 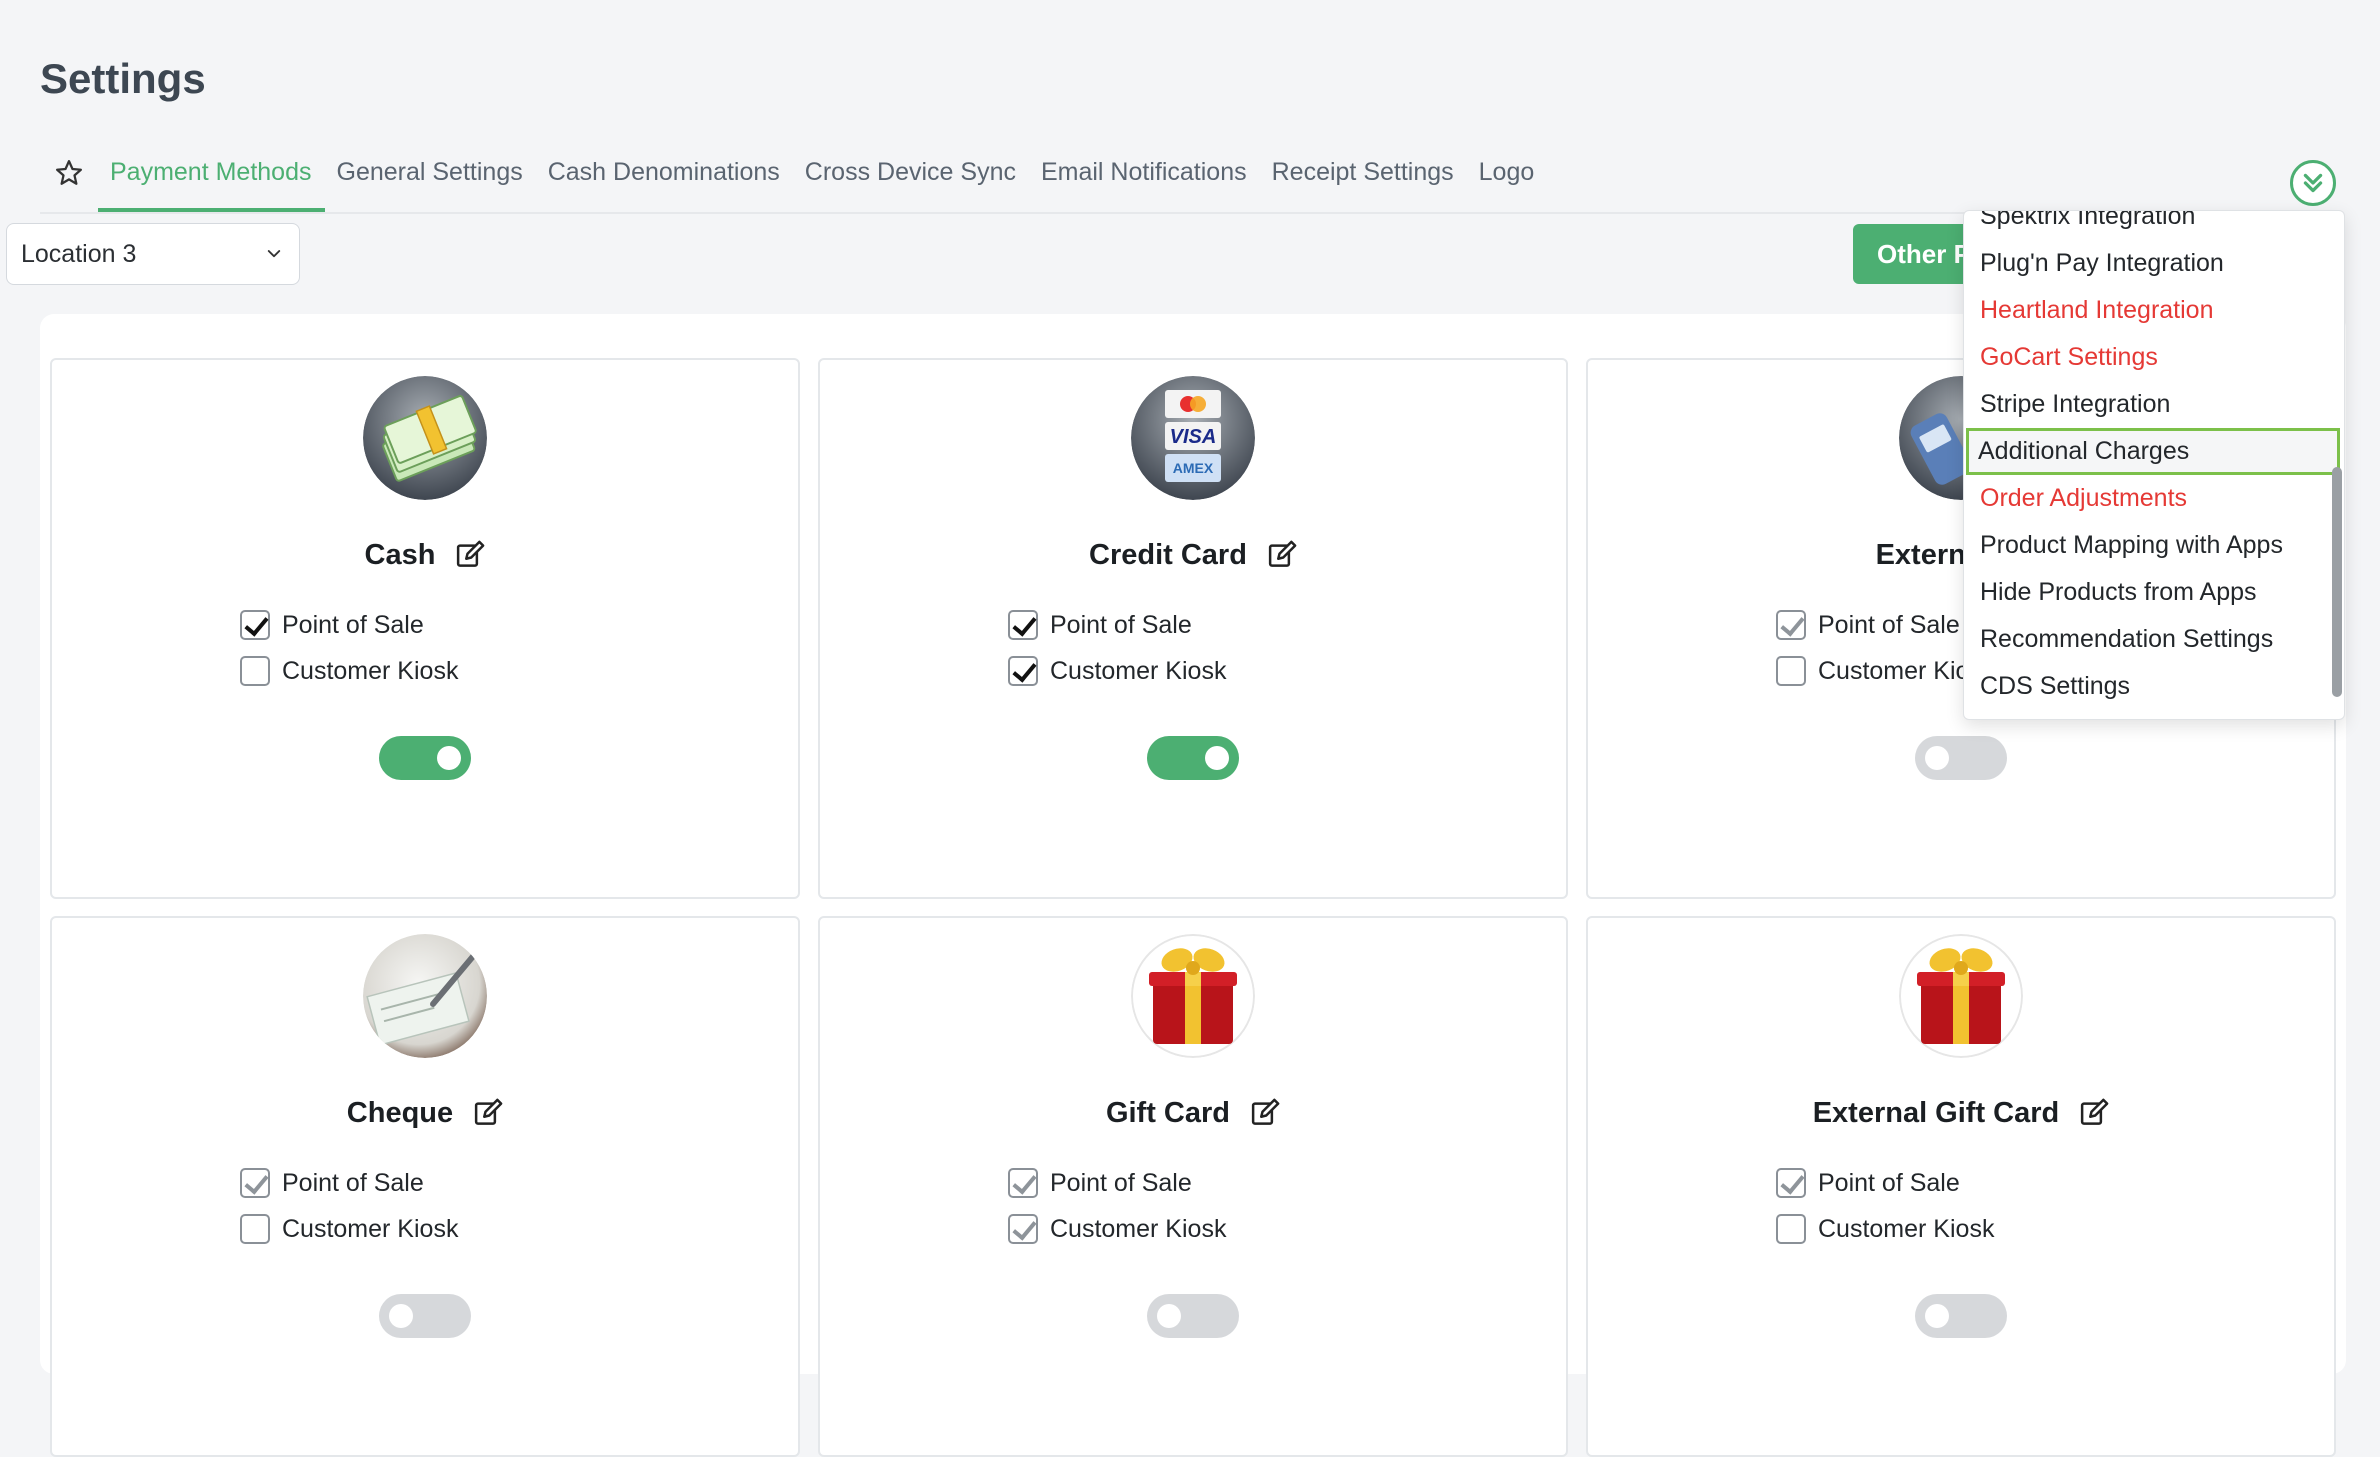 What do you see at coordinates (211, 176) in the screenshot?
I see `tab-payment-methods: Payment Methods` at bounding box center [211, 176].